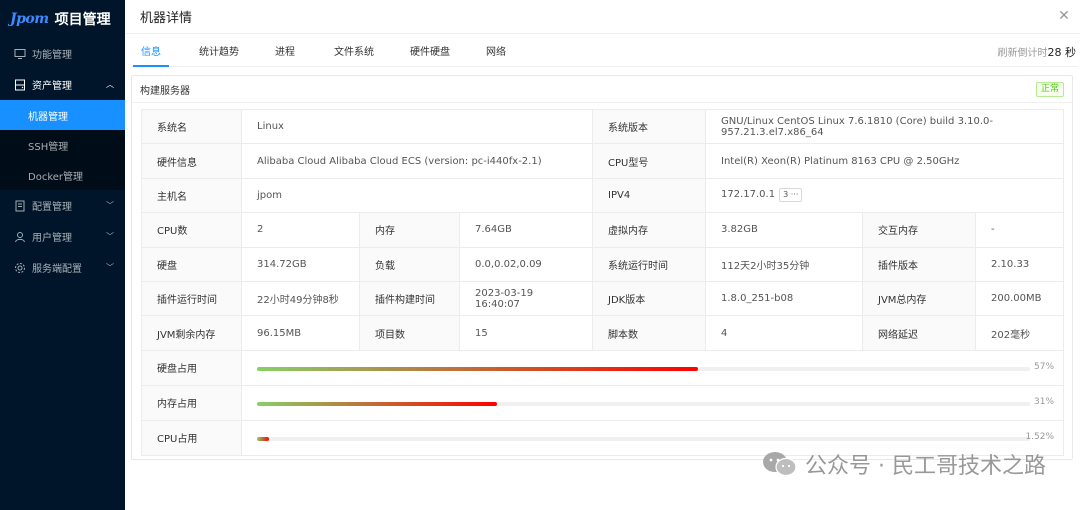 The image size is (1080, 510). What do you see at coordinates (52, 86) in the screenshot?
I see `sidebar-item-label: 资产管理` at bounding box center [52, 86].